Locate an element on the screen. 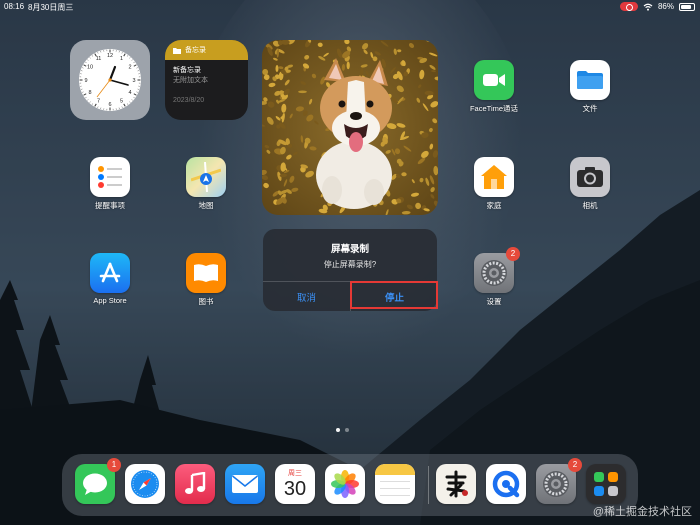 The width and height of the screenshot is (700, 525). dock-quark-browser-icon is located at coordinates (506, 484).